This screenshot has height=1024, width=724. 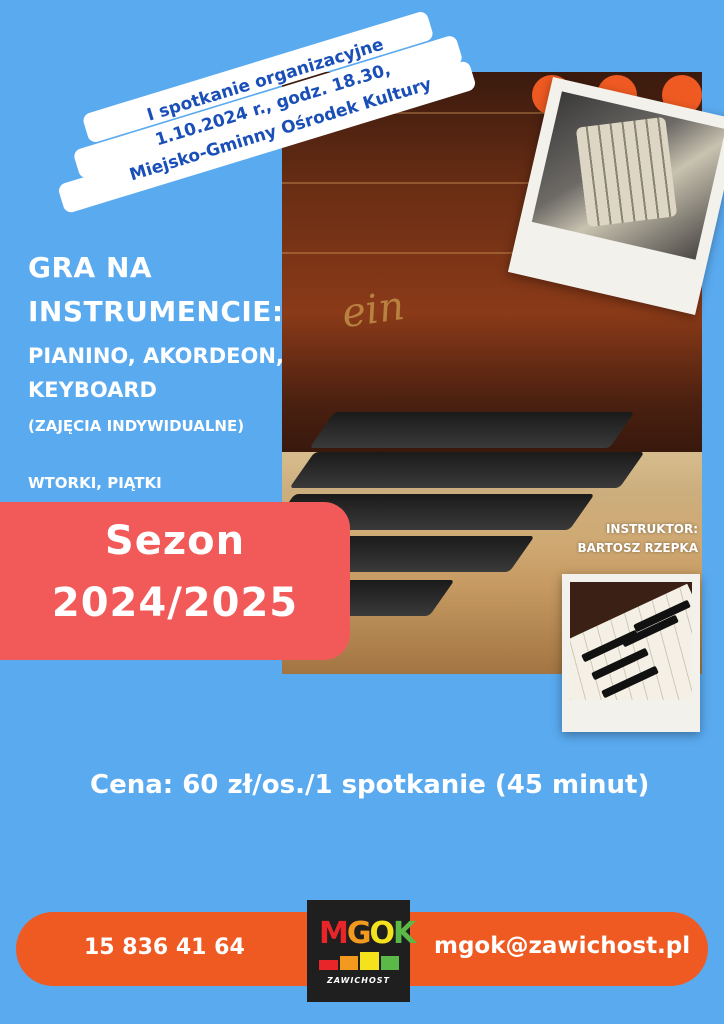 I want to click on price-text: Cena: 60 zł/os./1 spotkanie (45 minut), so click(x=370, y=785).